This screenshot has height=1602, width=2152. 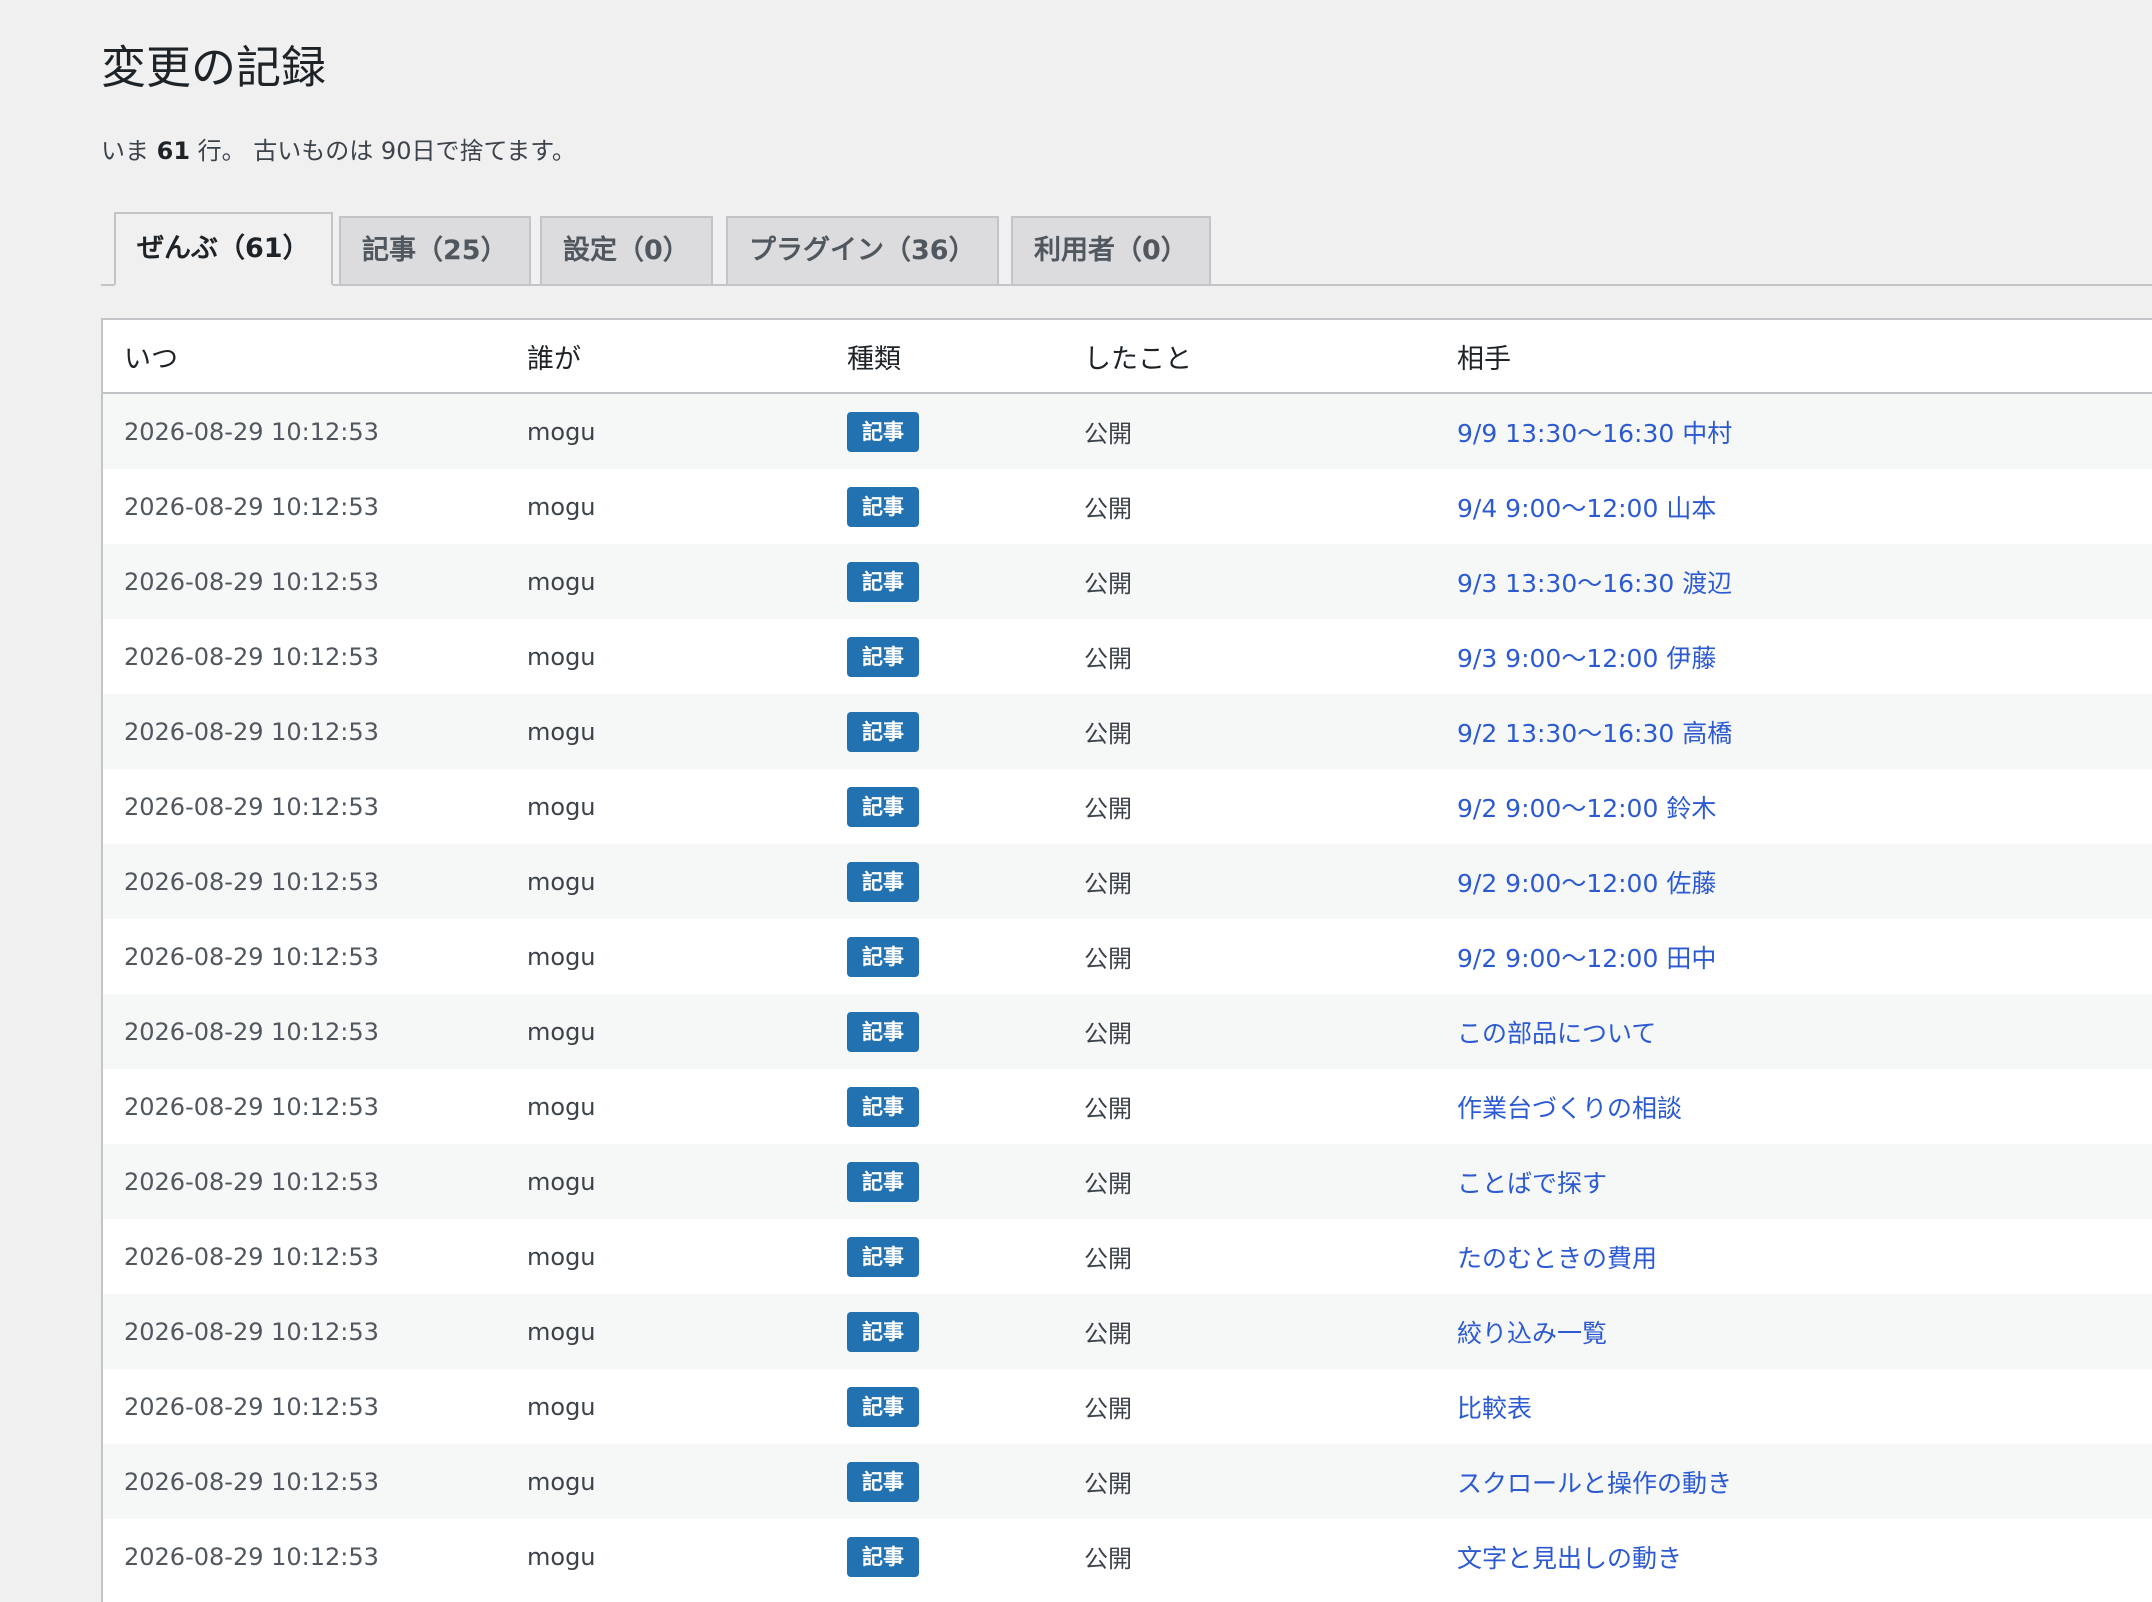 What do you see at coordinates (1111, 251) in the screenshot?
I see `tab-users: 利用者（0）` at bounding box center [1111, 251].